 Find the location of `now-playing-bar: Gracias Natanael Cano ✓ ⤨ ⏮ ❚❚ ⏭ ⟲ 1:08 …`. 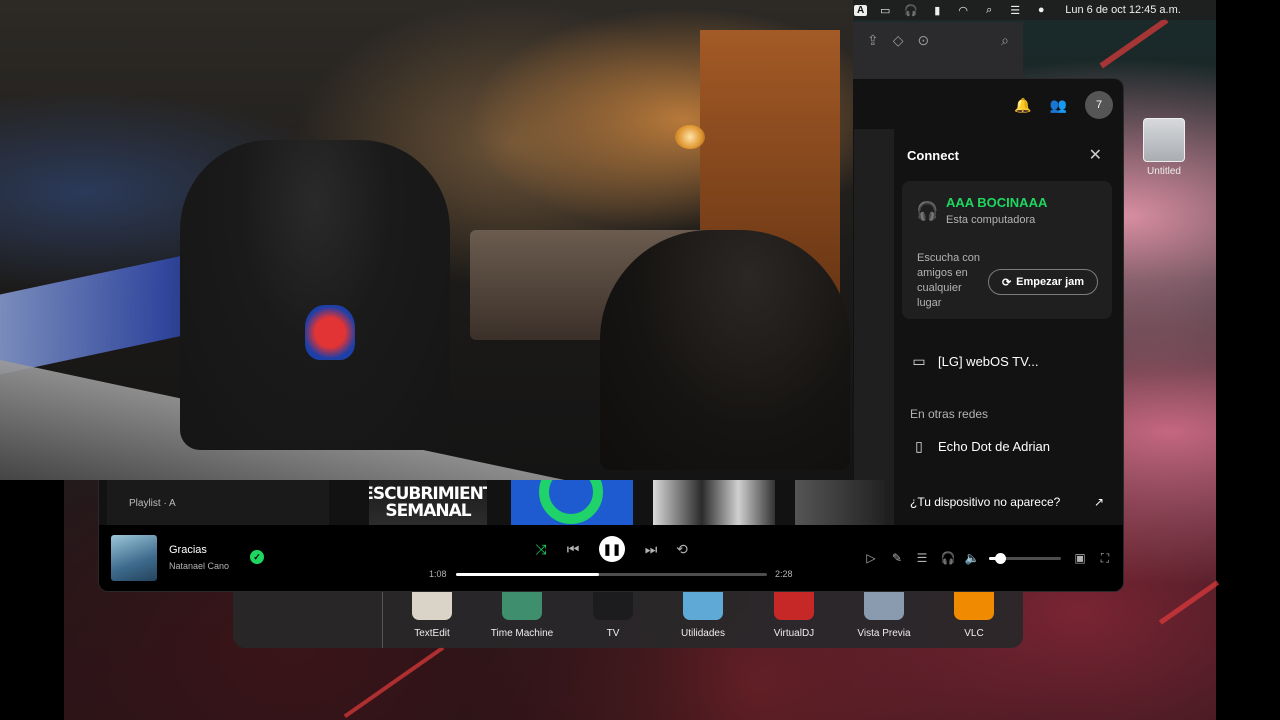

now-playing-bar: Gracias Natanael Cano ✓ ⤨ ⏮ ❚❚ ⏭ ⟲ 1:08 … is located at coordinates (611, 558).